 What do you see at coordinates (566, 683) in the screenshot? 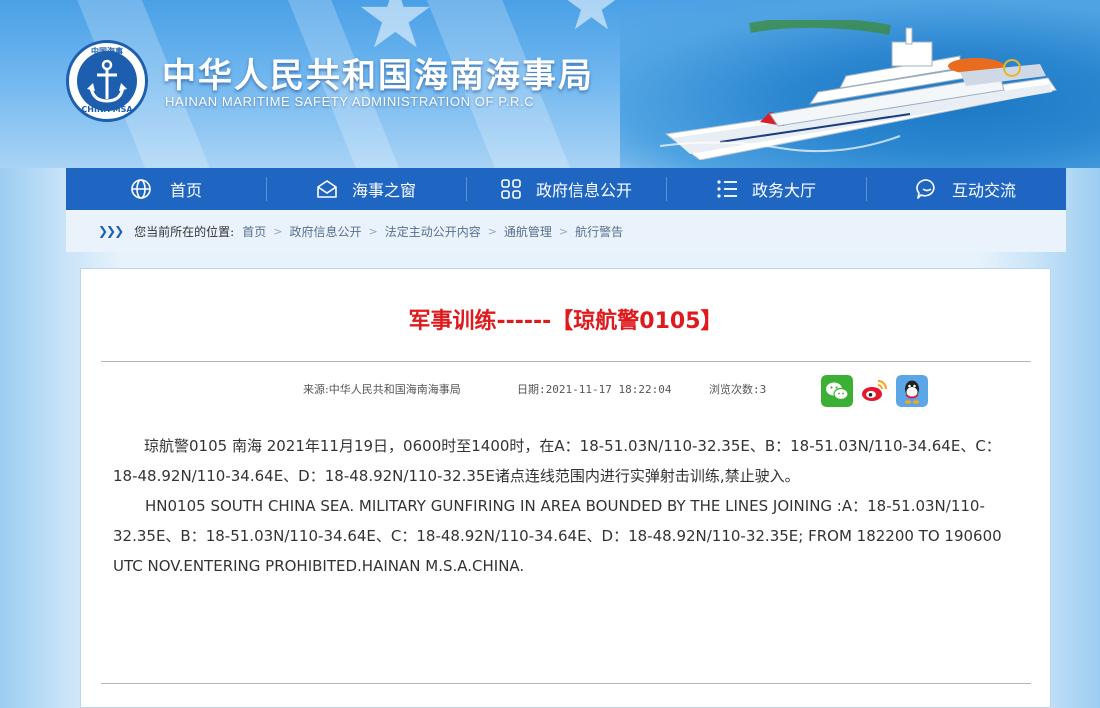
I see `footer-divider` at bounding box center [566, 683].